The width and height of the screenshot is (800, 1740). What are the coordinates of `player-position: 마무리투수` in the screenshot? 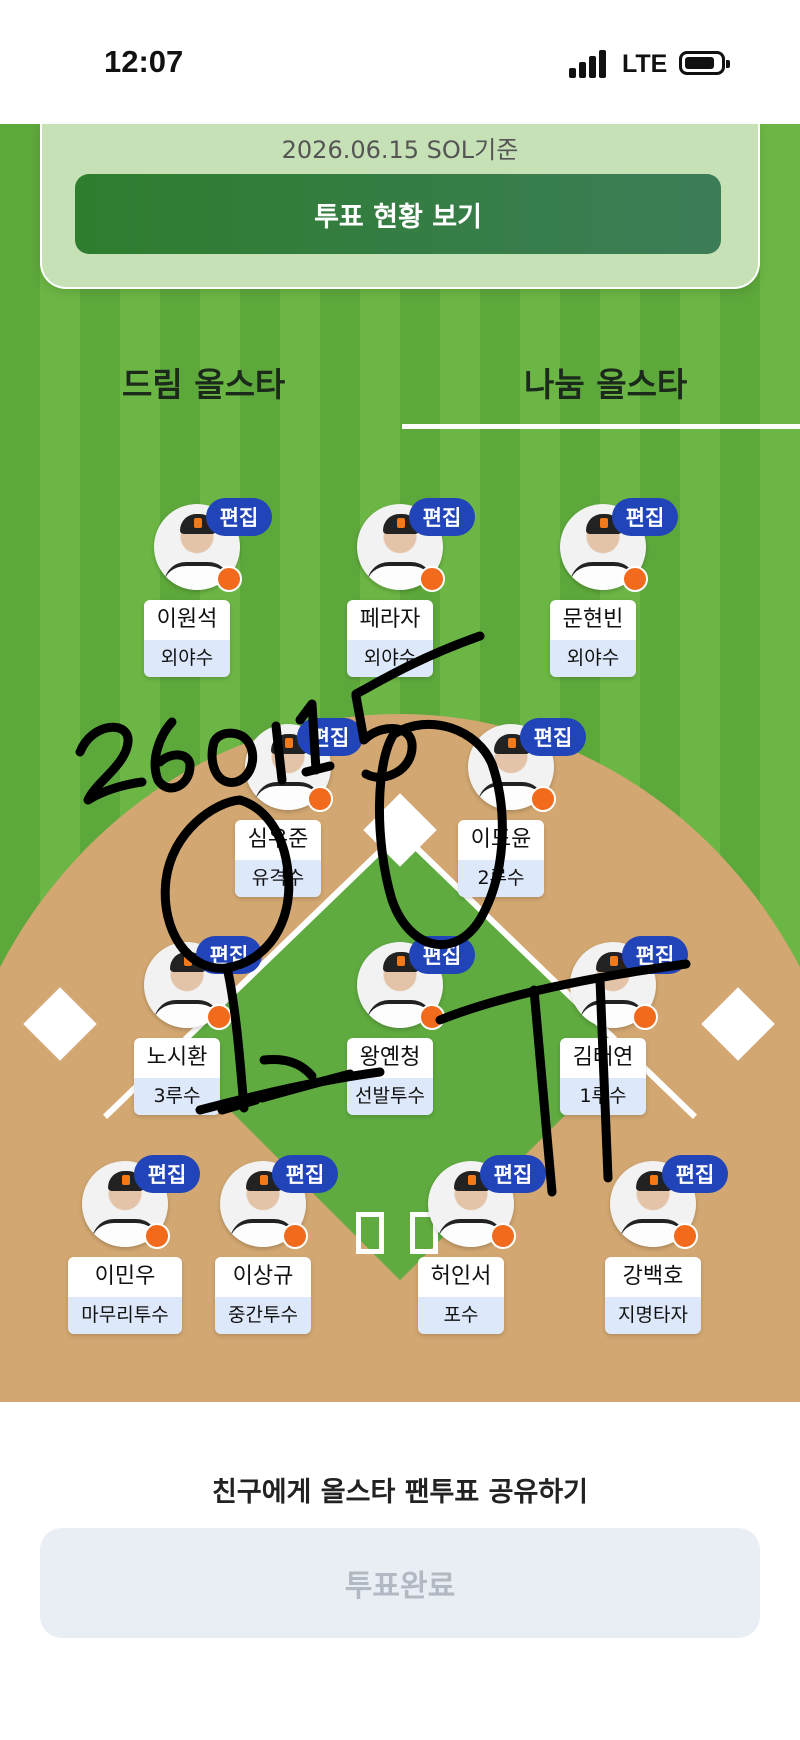 It's located at (125, 1315).